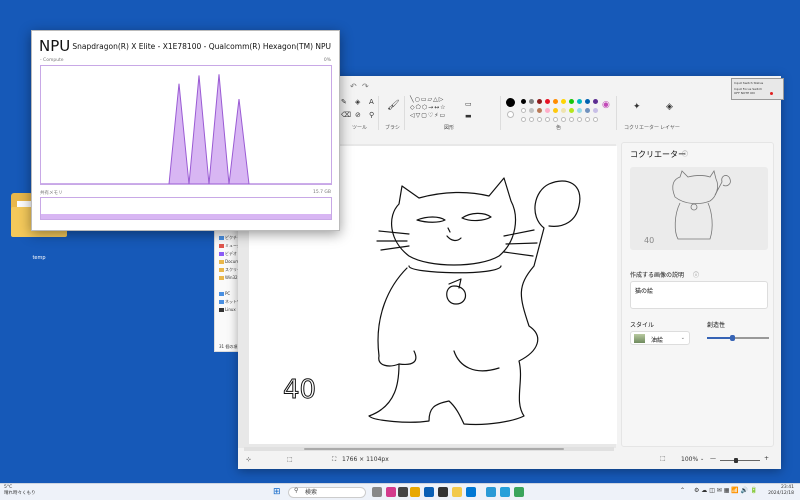 The width and height of the screenshot is (800, 500). Describe the element at coordinates (471, 492) in the screenshot. I see `outlook-icon` at that location.